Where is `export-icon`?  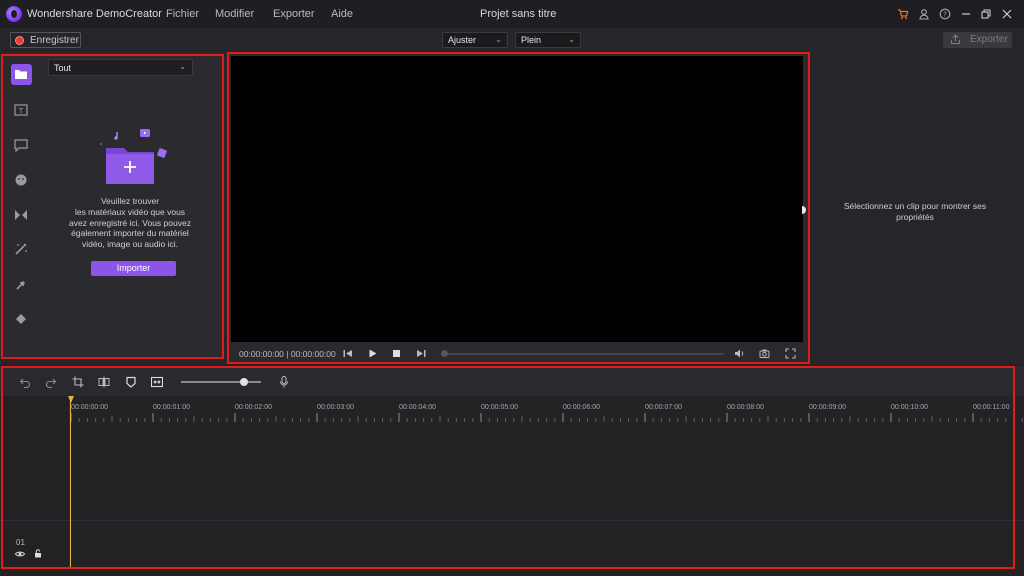
export-icon is located at coordinates (955, 39).